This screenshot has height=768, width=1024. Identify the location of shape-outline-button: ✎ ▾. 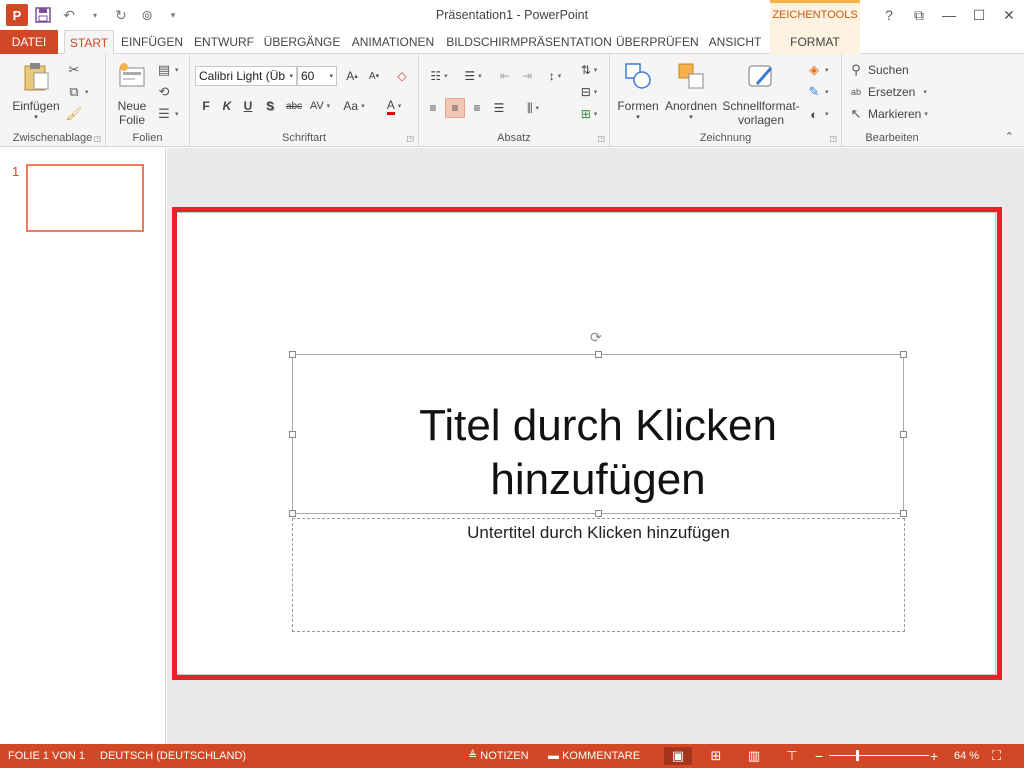
(817, 92).